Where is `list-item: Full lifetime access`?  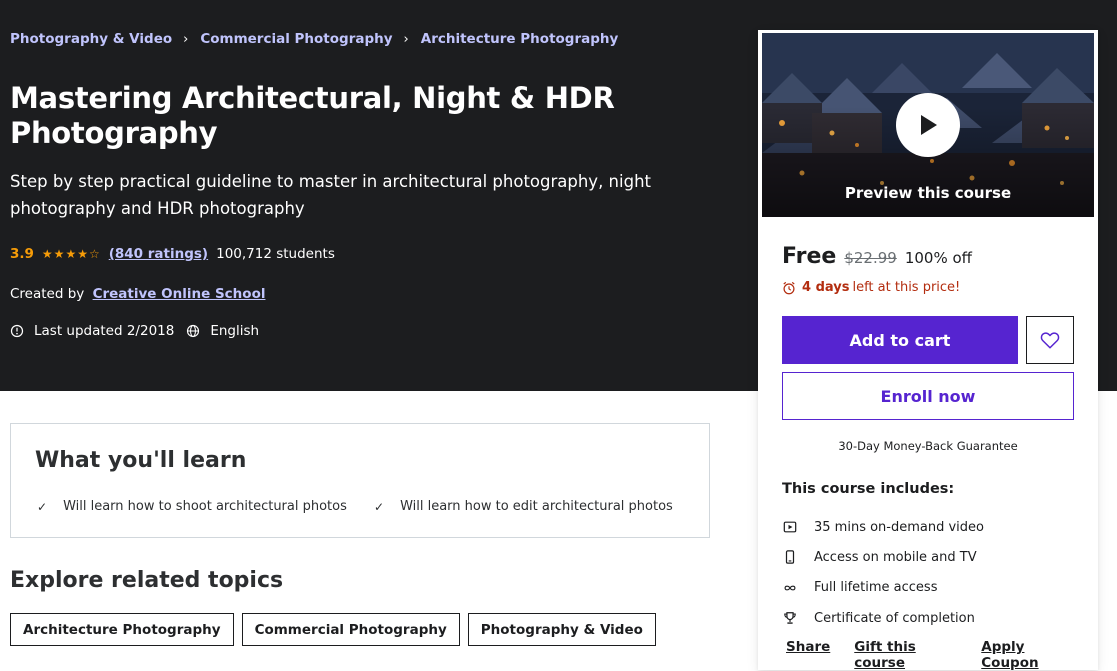 list-item: Full lifetime access is located at coordinates (883, 588).